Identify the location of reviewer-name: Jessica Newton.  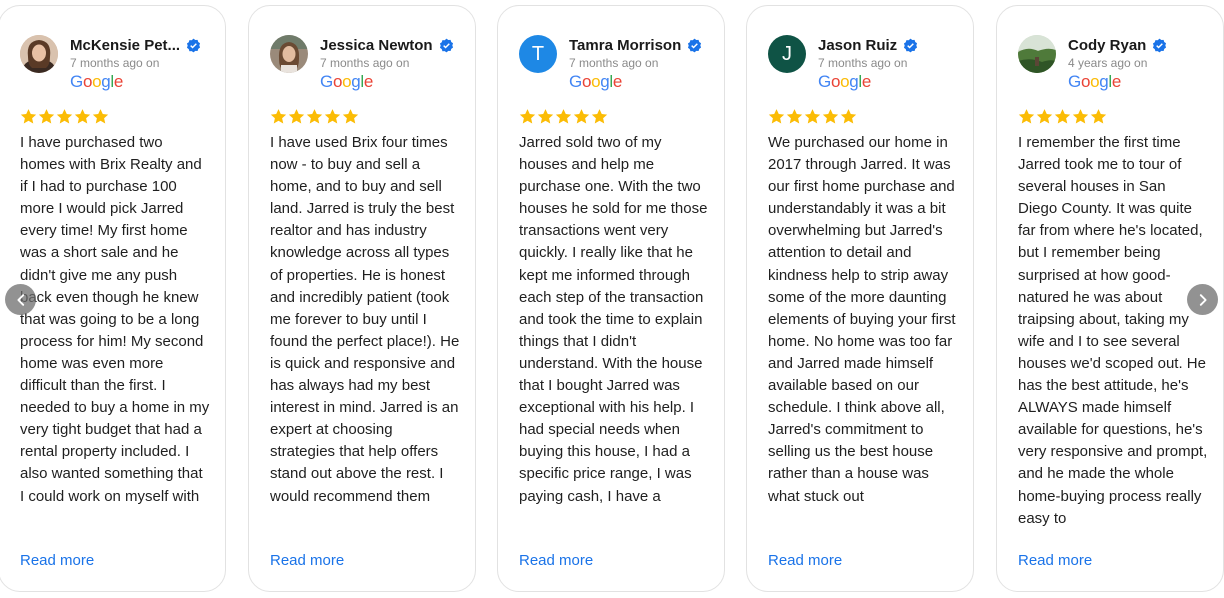
(376, 45).